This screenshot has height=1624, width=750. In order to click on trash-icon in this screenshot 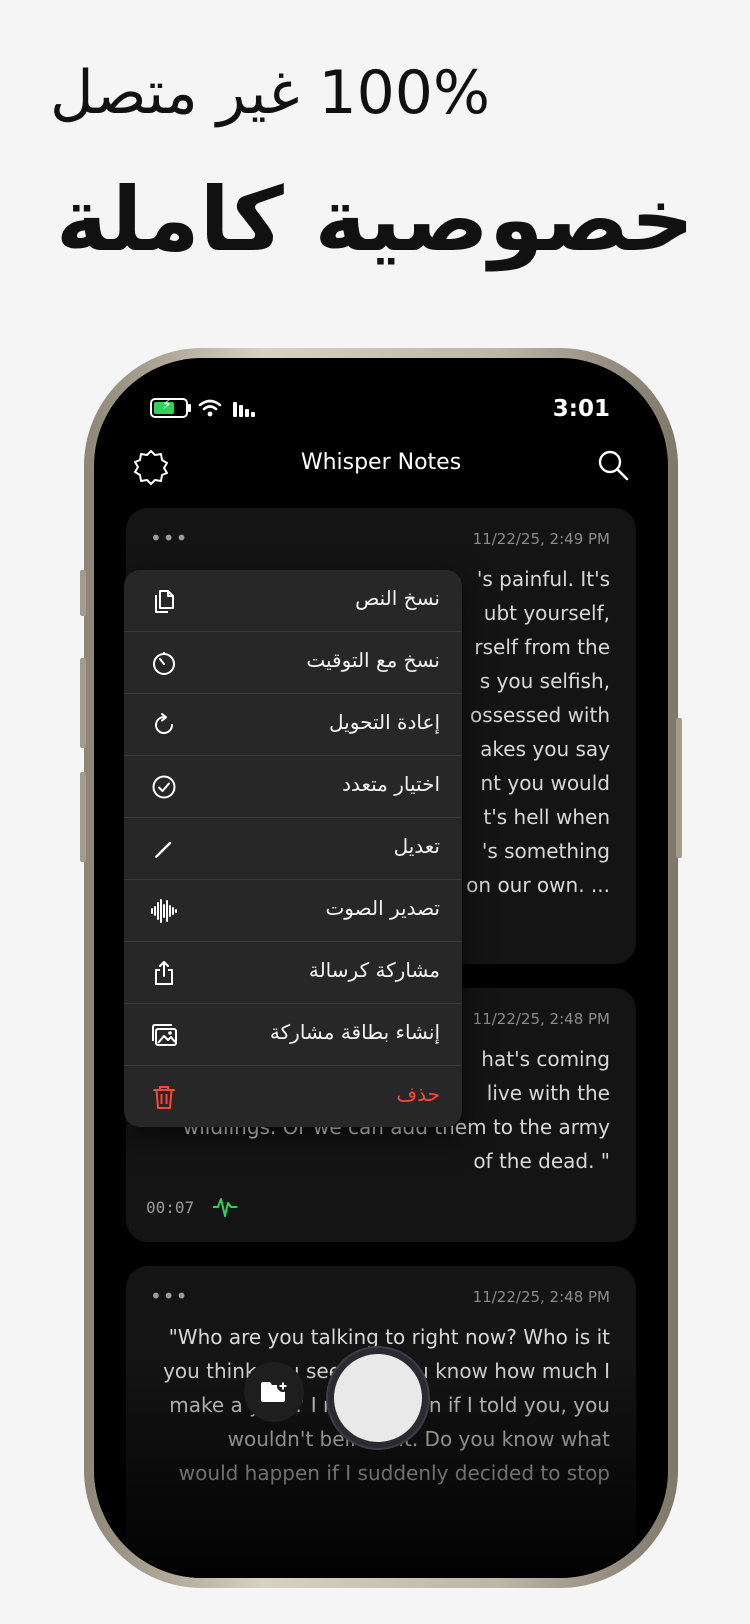, I will do `click(164, 1097)`.